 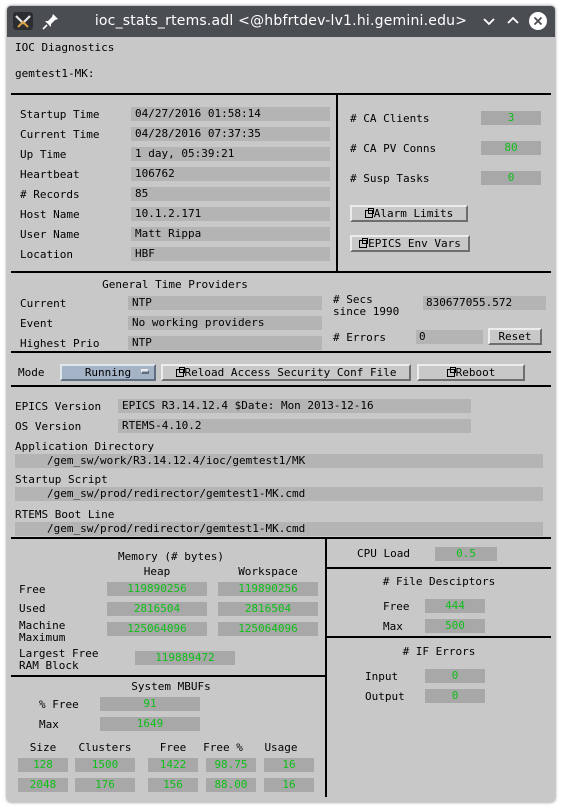 I want to click on mbuf-col-free: Free, so click(x=173, y=747).